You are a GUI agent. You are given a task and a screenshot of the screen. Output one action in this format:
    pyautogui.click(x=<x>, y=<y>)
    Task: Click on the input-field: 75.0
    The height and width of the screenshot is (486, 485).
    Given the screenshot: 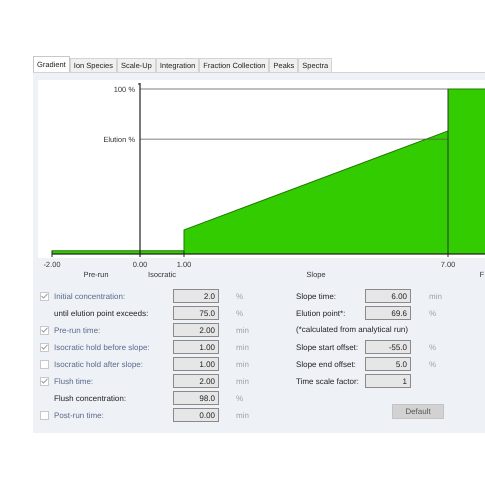 What is the action you would take?
    pyautogui.click(x=196, y=313)
    